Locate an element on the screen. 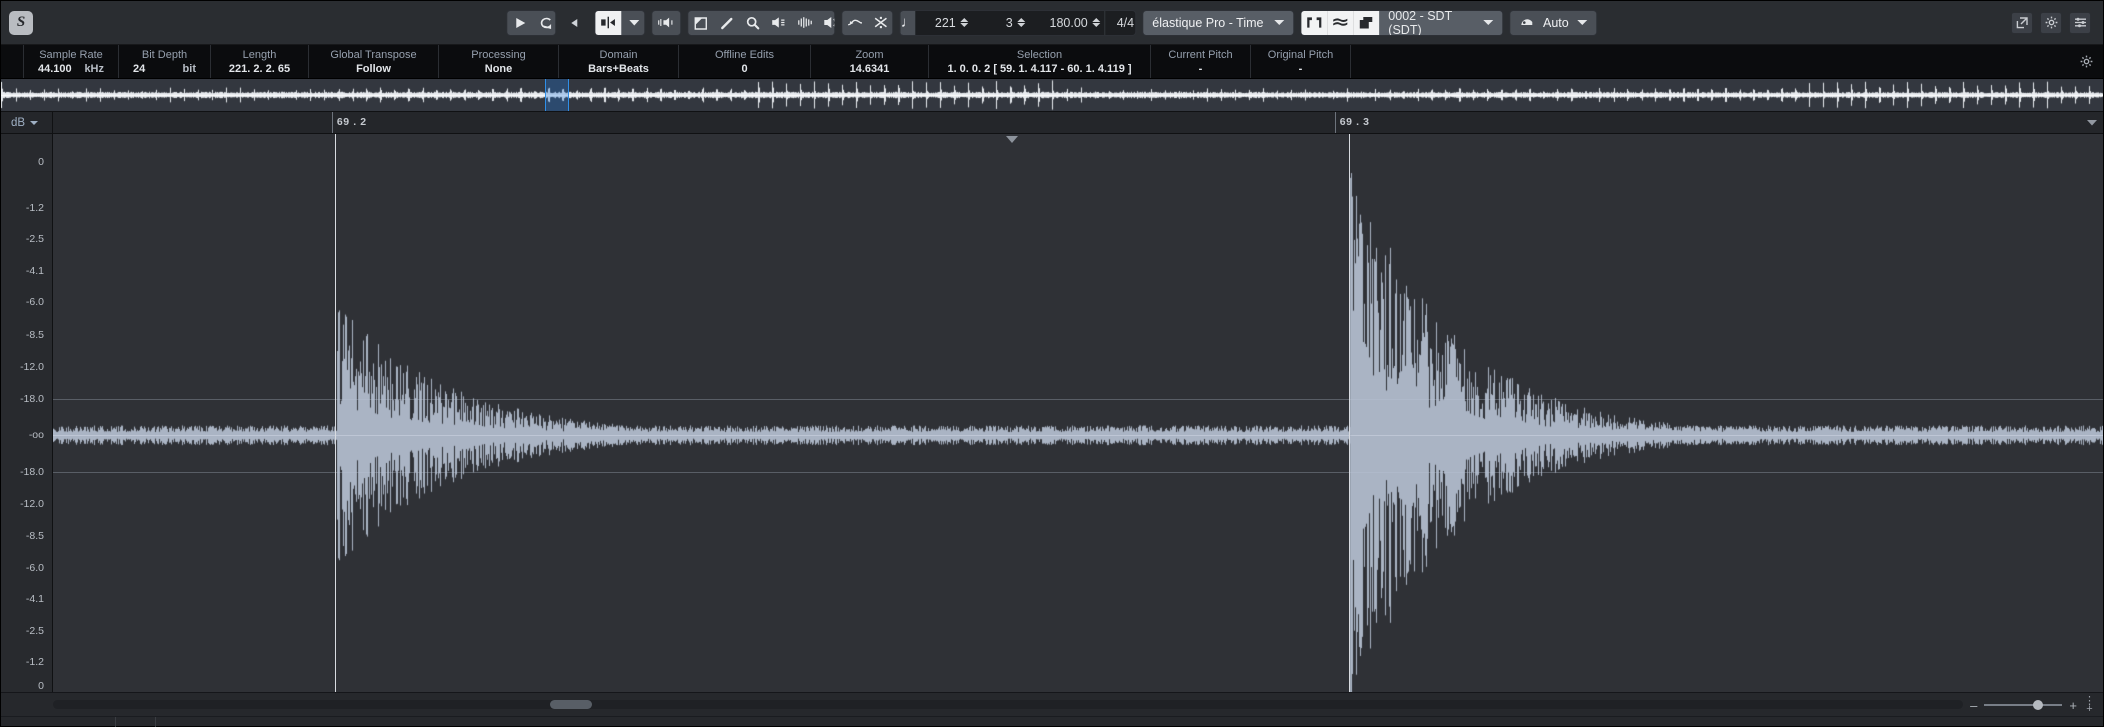 The image size is (2104, 727). snap-icon is located at coordinates (855, 23).